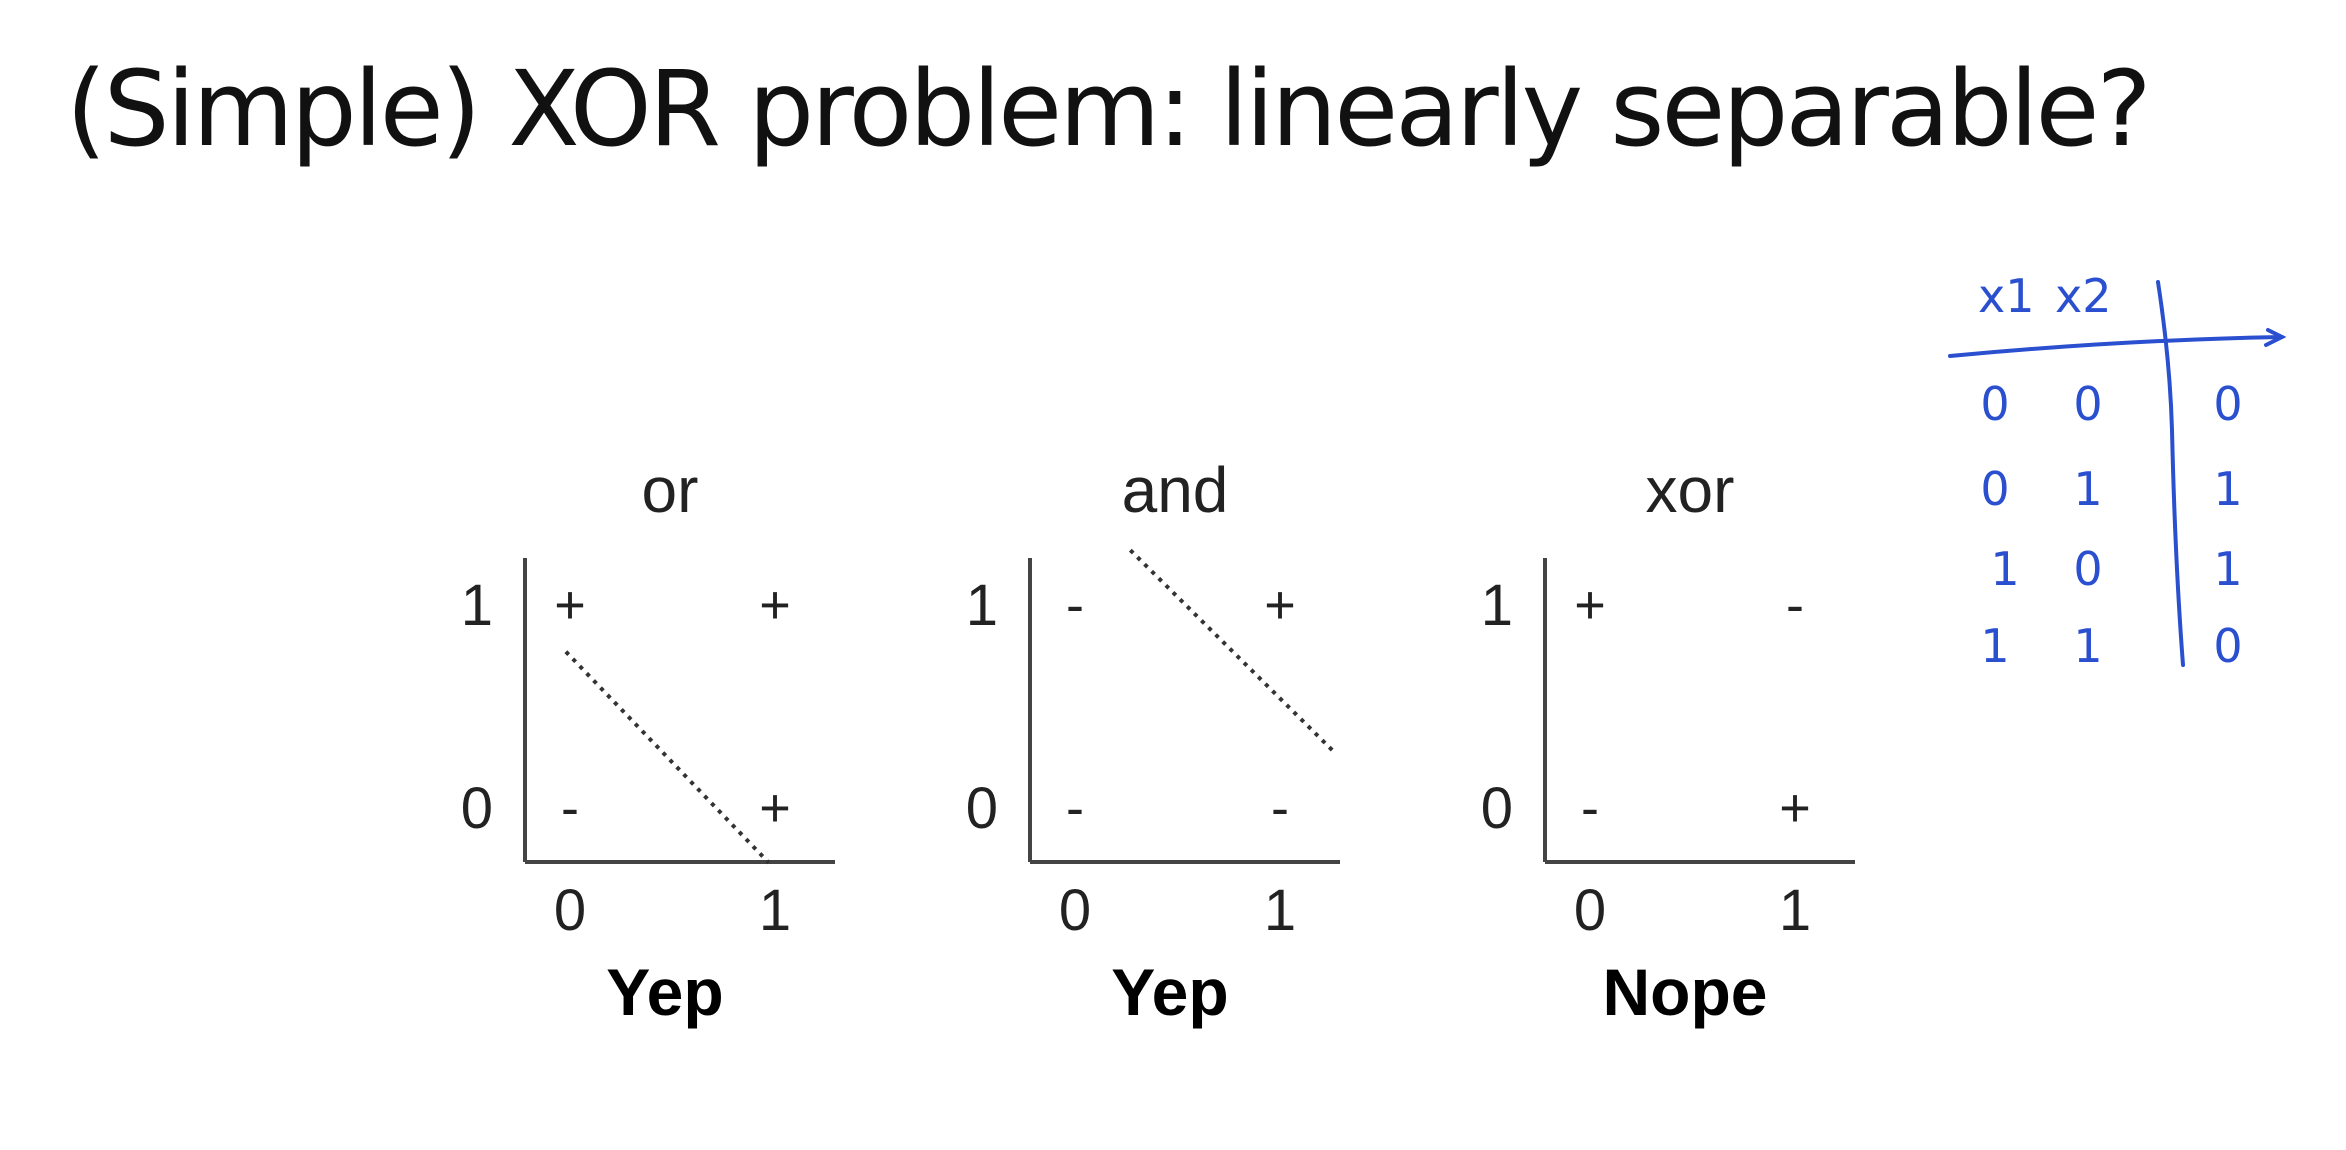 The height and width of the screenshot is (1150, 2346). What do you see at coordinates (2227, 404) in the screenshot?
I see `truth-table-cell-r0-c2: 0` at bounding box center [2227, 404].